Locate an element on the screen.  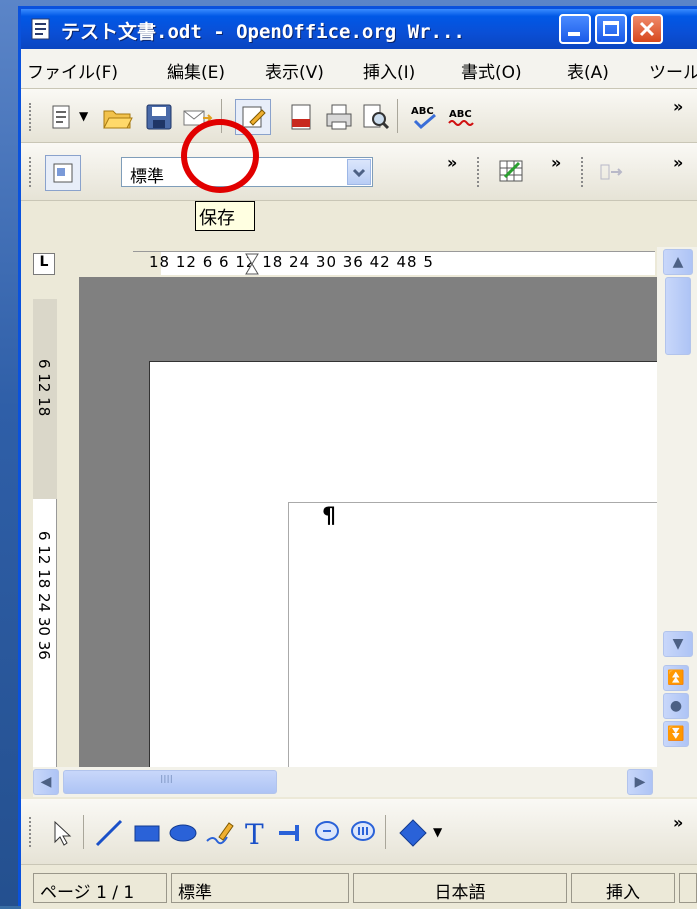
thought-bubble-icon is located at coordinates (363, 833).